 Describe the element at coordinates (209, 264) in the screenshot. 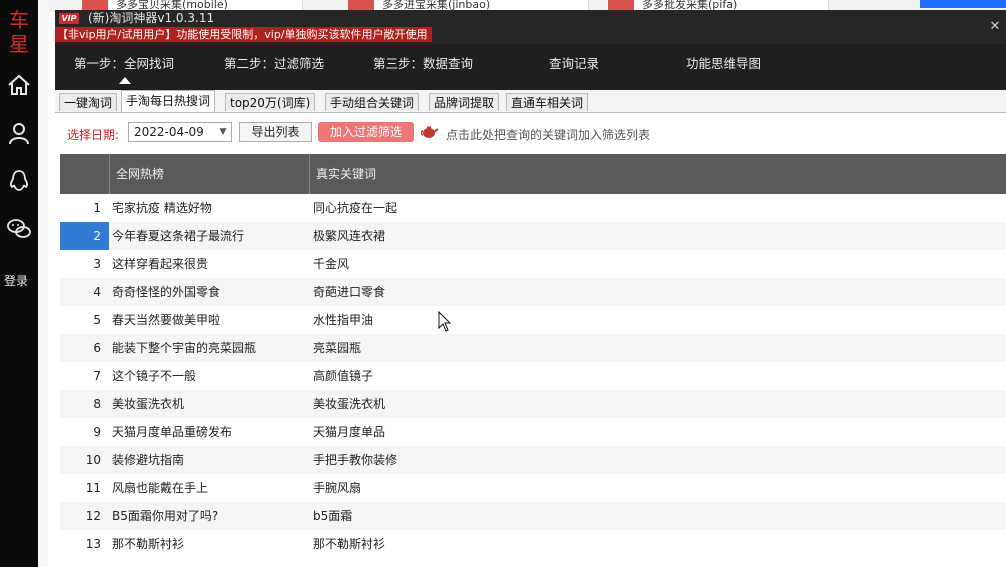

I see `hot-topic-cell: 这样穿看起来很贵` at that location.